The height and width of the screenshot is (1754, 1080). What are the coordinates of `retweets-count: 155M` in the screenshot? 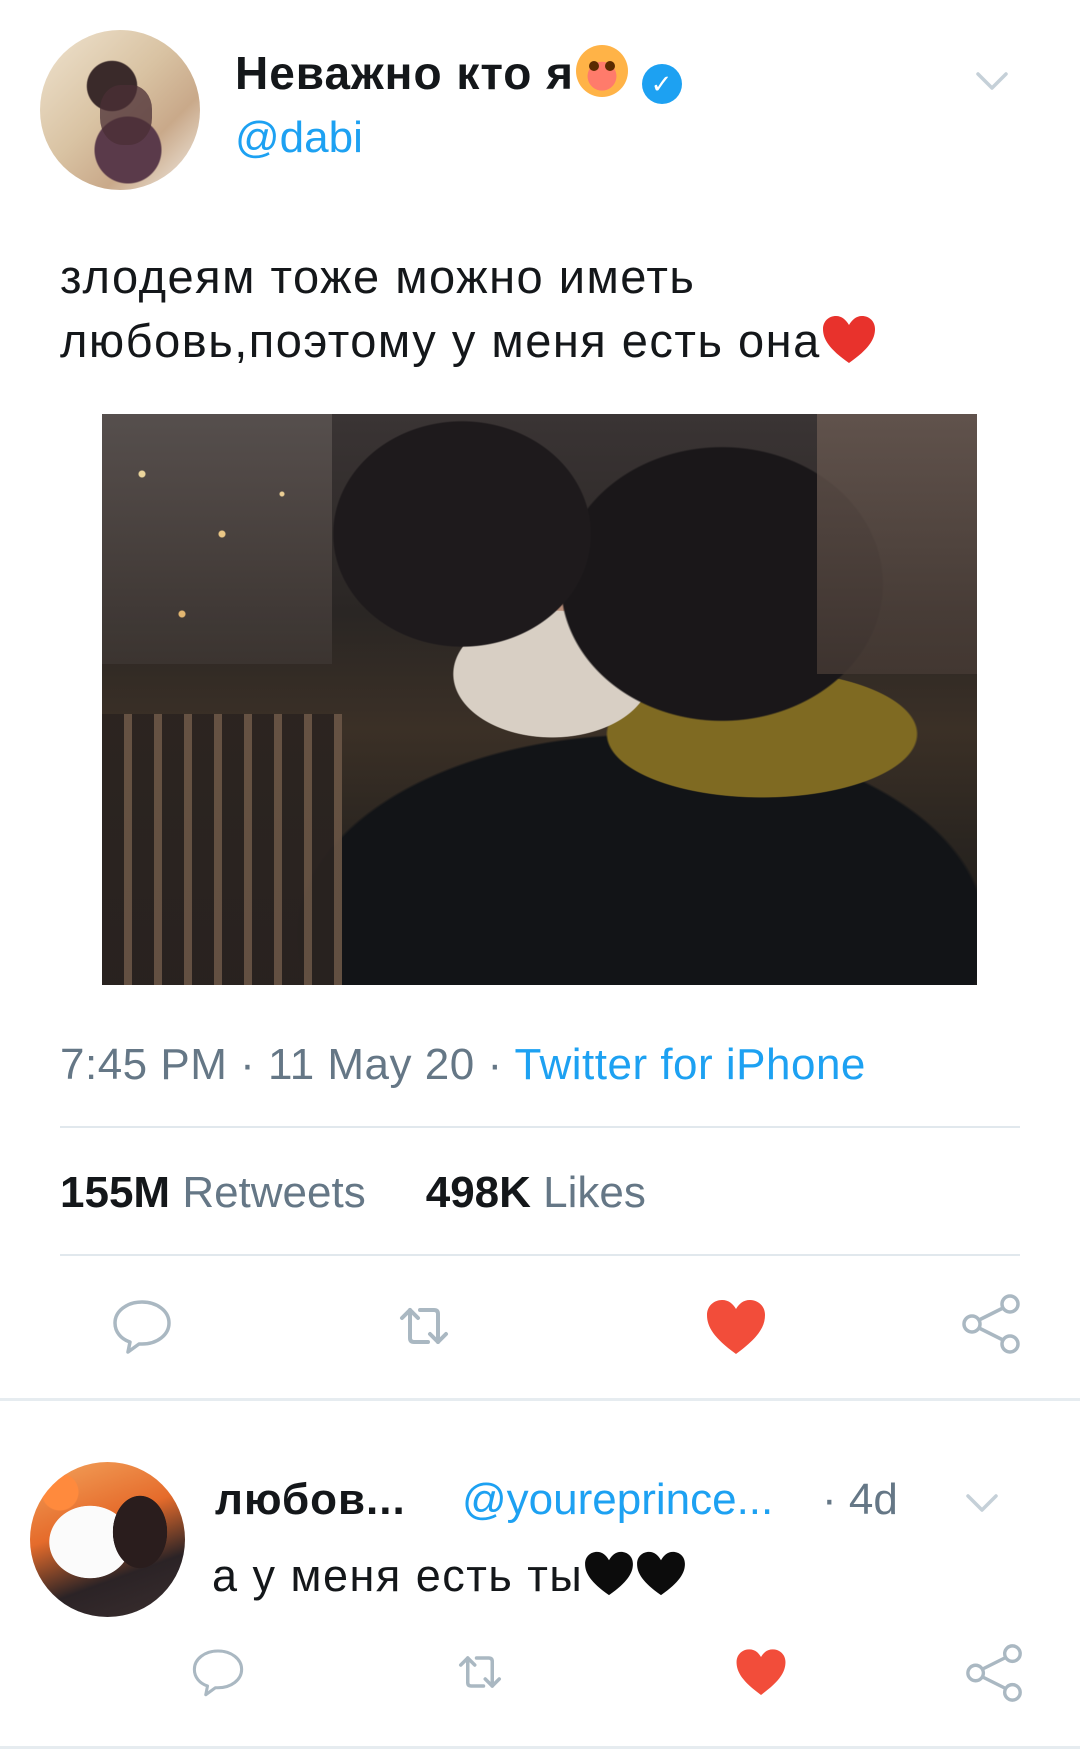 It's located at (115, 1192).